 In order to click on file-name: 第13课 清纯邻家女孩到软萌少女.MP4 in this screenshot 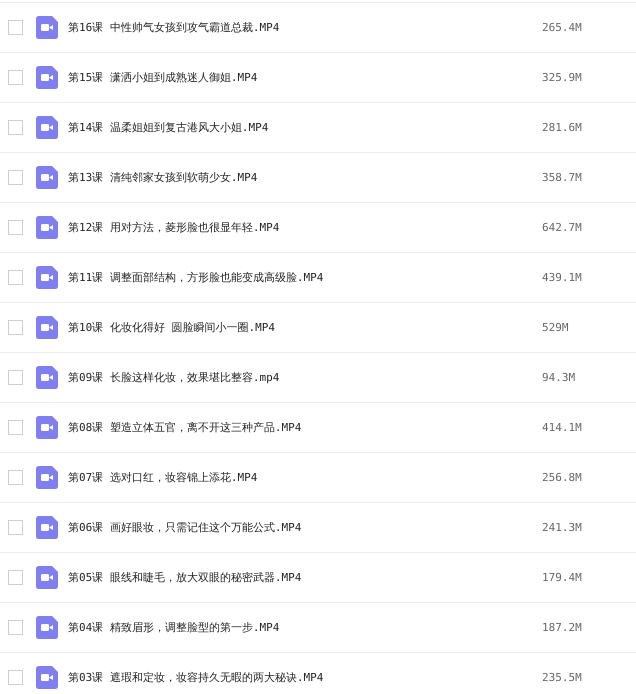, I will do `click(303, 177)`.